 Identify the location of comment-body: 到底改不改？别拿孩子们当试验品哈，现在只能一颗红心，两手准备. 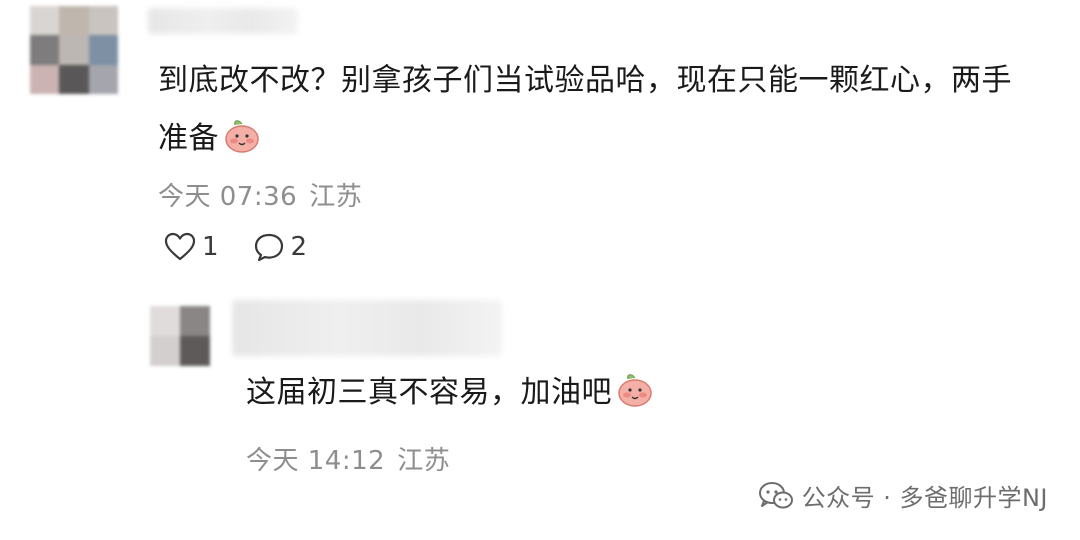
(585, 109).